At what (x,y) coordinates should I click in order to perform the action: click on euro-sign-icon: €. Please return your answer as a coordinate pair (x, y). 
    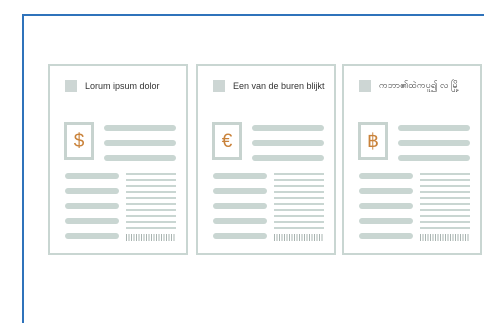
    Looking at the image, I should click on (227, 141).